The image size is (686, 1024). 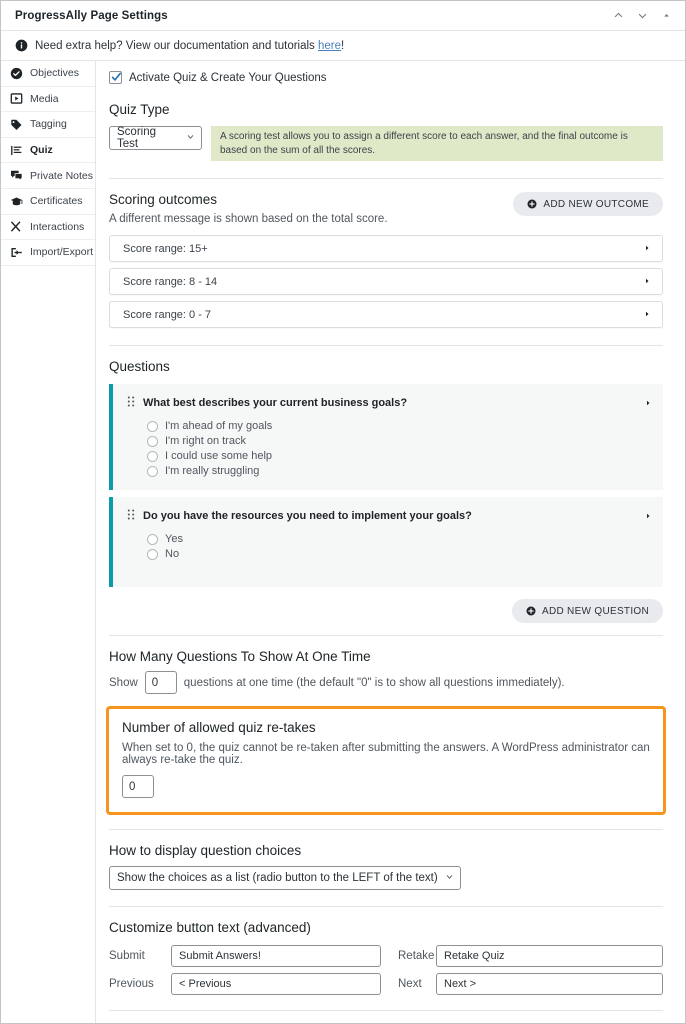 What do you see at coordinates (416, 956) in the screenshot?
I see `retake-label: Retake` at bounding box center [416, 956].